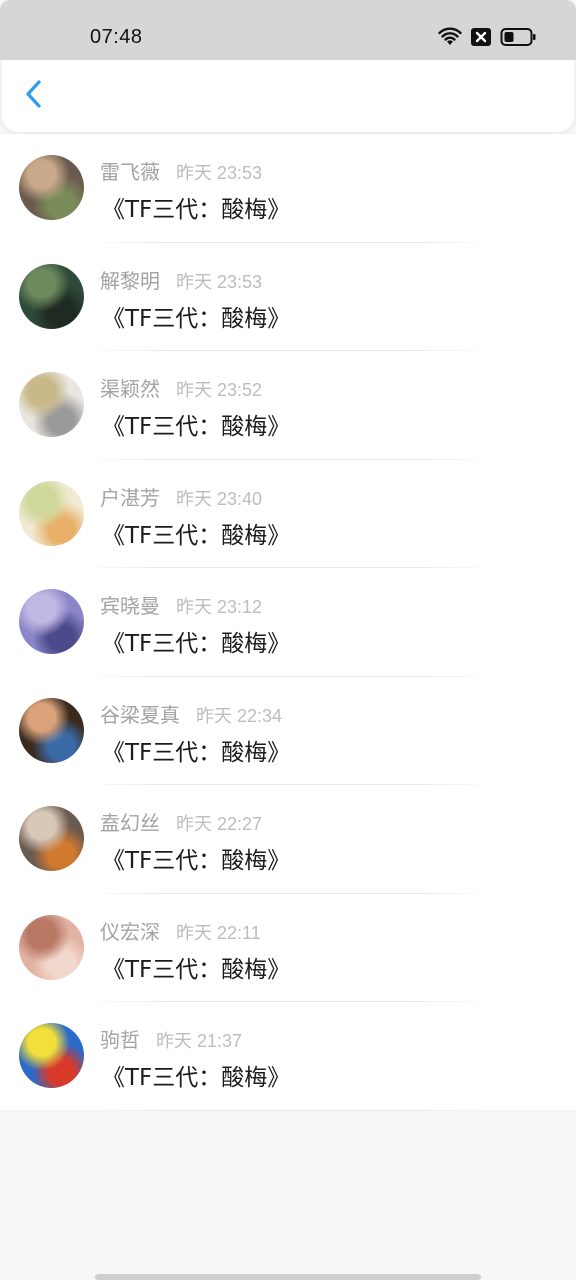 The height and width of the screenshot is (1280, 576). What do you see at coordinates (219, 824) in the screenshot?
I see `comment-time: 昨天 22:27` at bounding box center [219, 824].